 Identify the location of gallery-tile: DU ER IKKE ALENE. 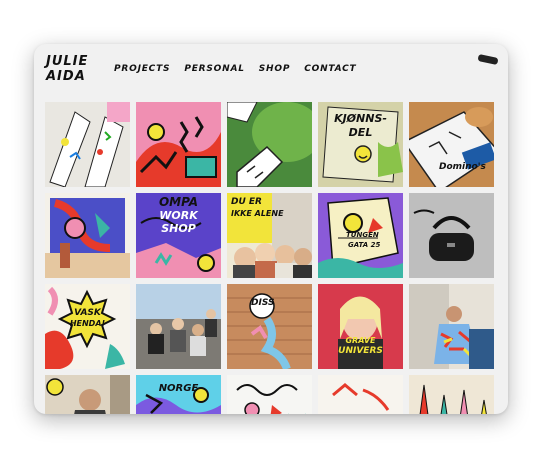
(269, 235).